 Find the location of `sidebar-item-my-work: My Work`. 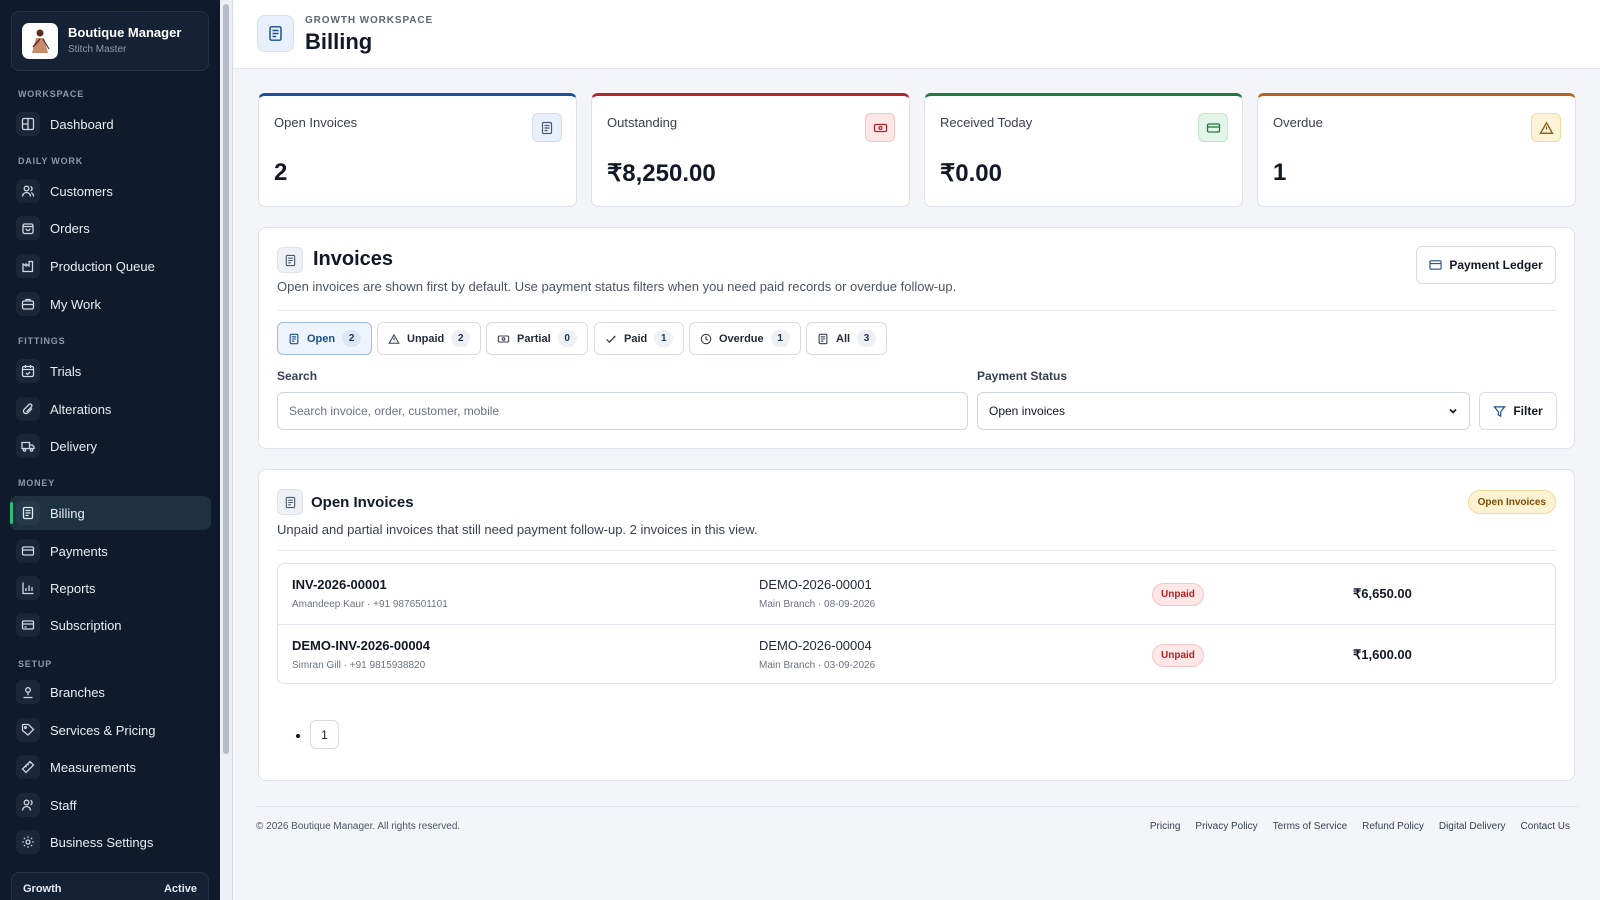

sidebar-item-my-work: My Work is located at coordinates (110, 304).